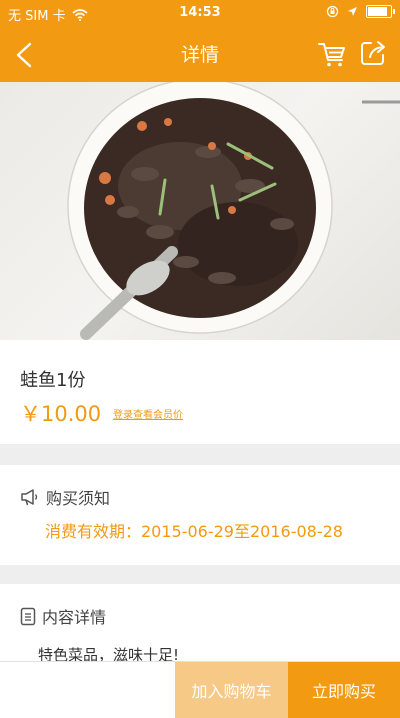 Image resolution: width=400 pixels, height=718 pixels. I want to click on add-to-cart-button: 加入购物车, so click(231, 690).